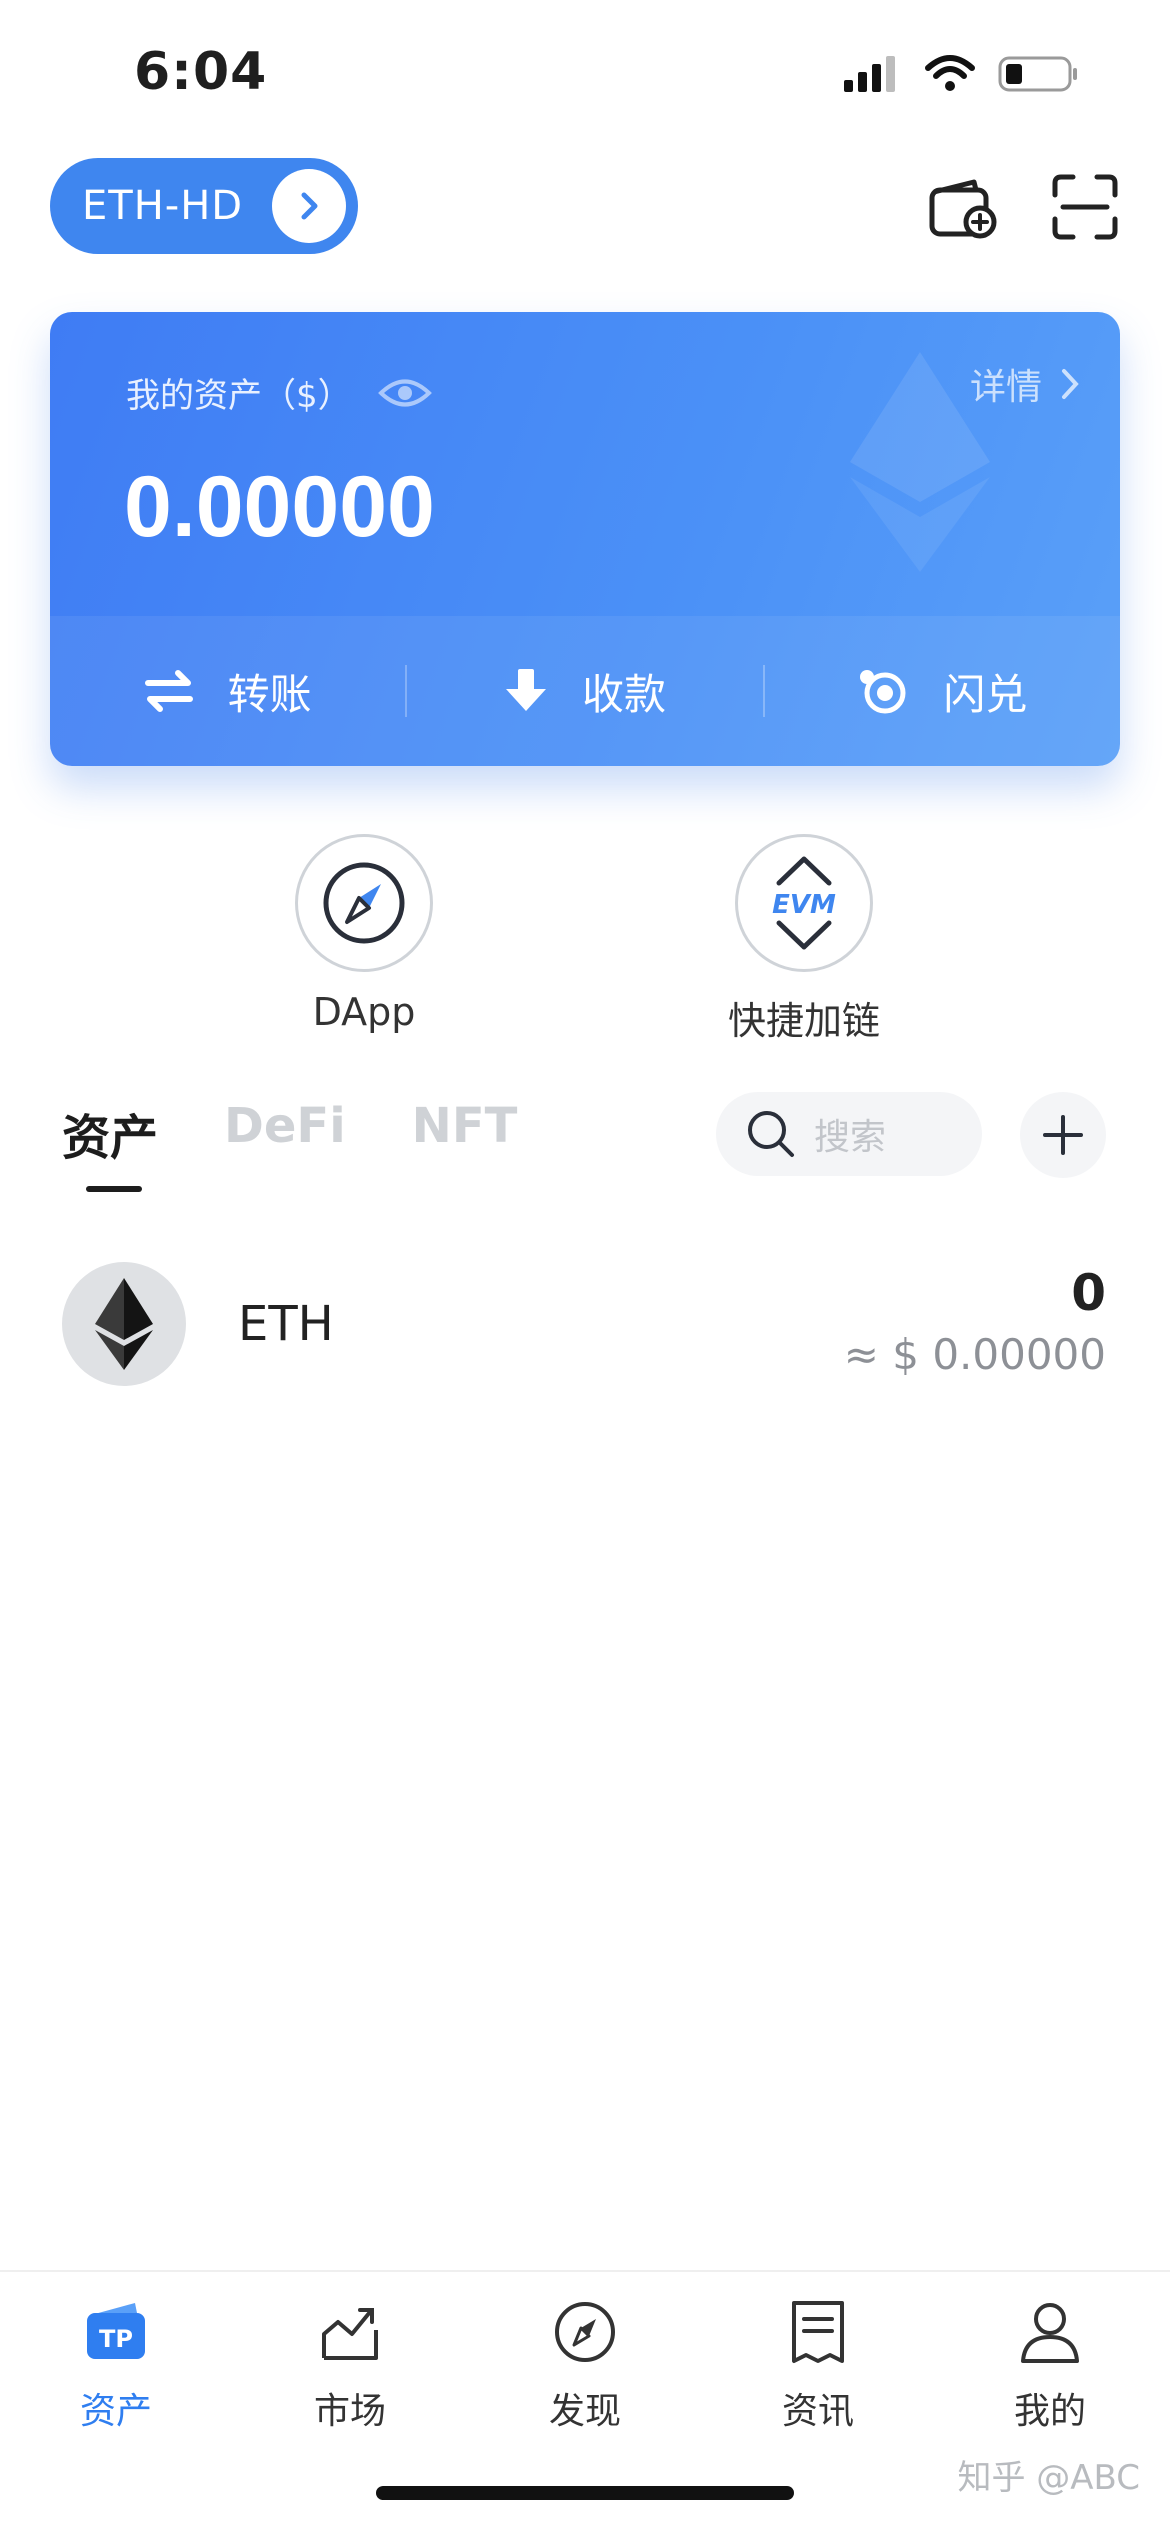  I want to click on add-chain-shortcut: EVM 快捷加链, so click(804, 939).